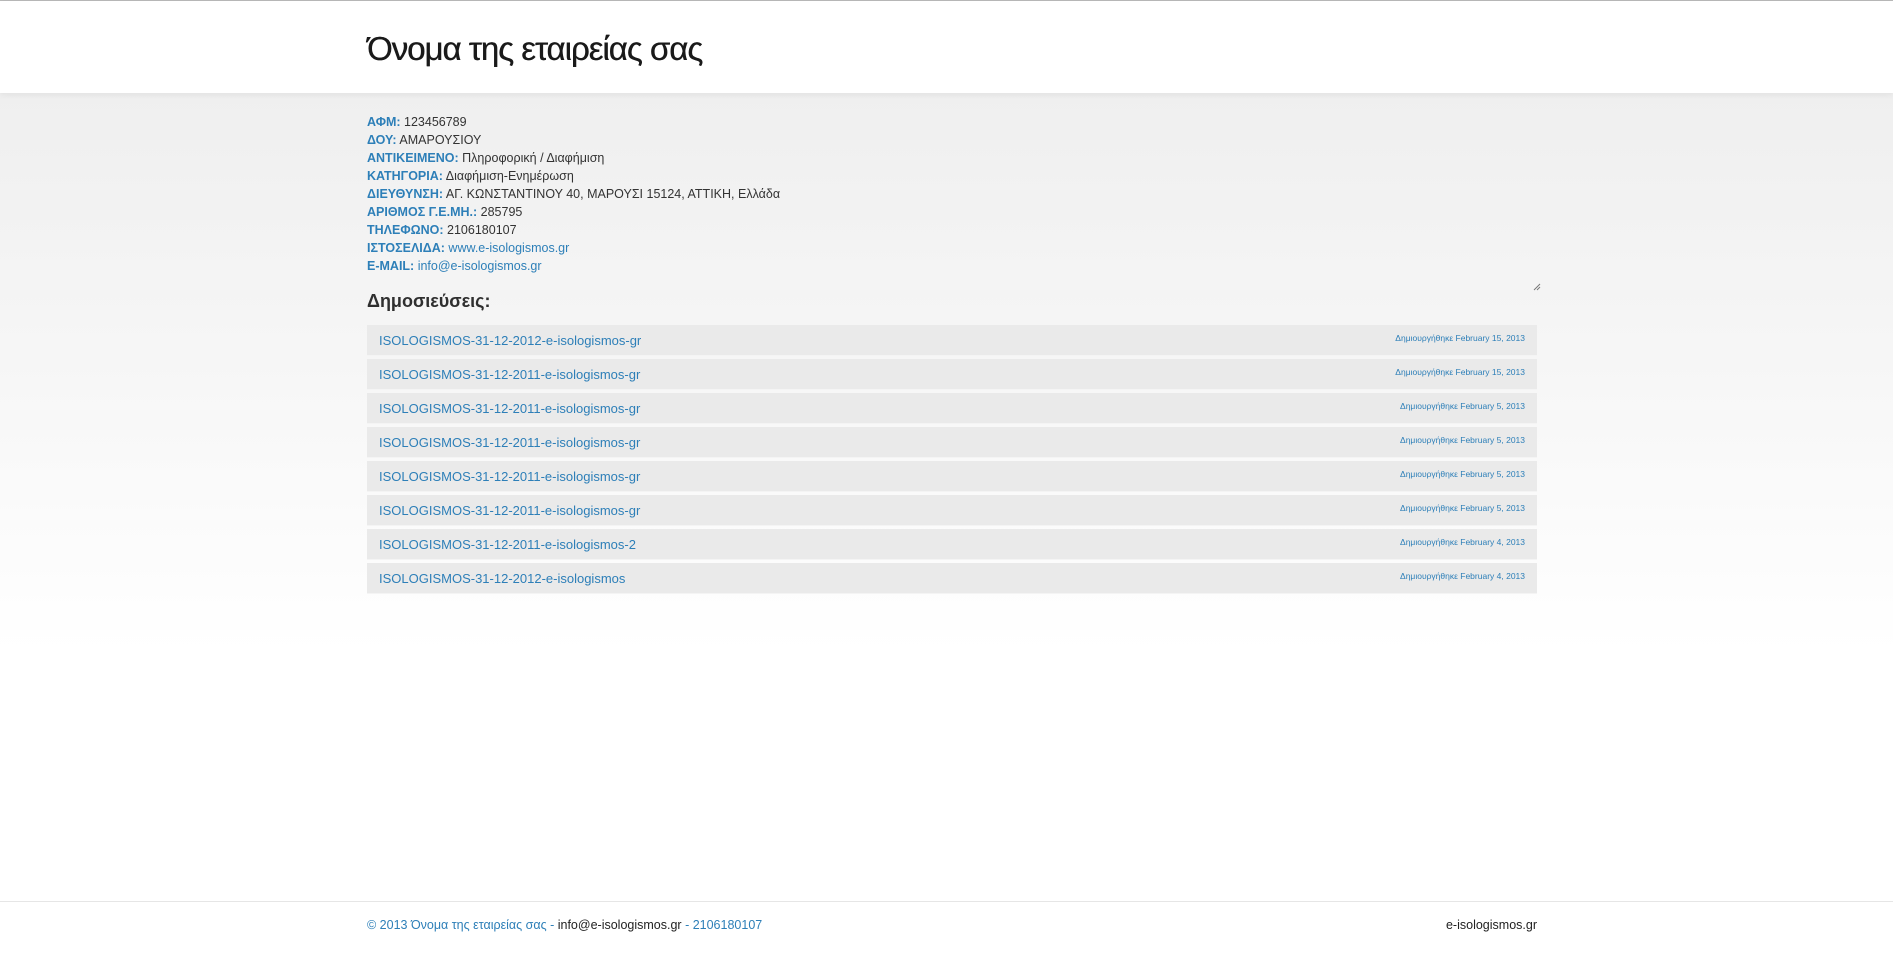  What do you see at coordinates (952, 266) in the screenshot?
I see `info-row-email: E-MAIL: info@e-isologismos.gr` at bounding box center [952, 266].